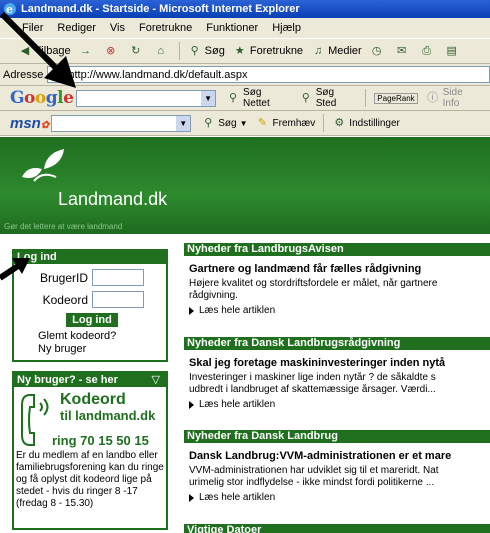 This screenshot has width=490, height=533. Describe the element at coordinates (90, 257) in the screenshot. I see `login-heading: Log ind` at that location.